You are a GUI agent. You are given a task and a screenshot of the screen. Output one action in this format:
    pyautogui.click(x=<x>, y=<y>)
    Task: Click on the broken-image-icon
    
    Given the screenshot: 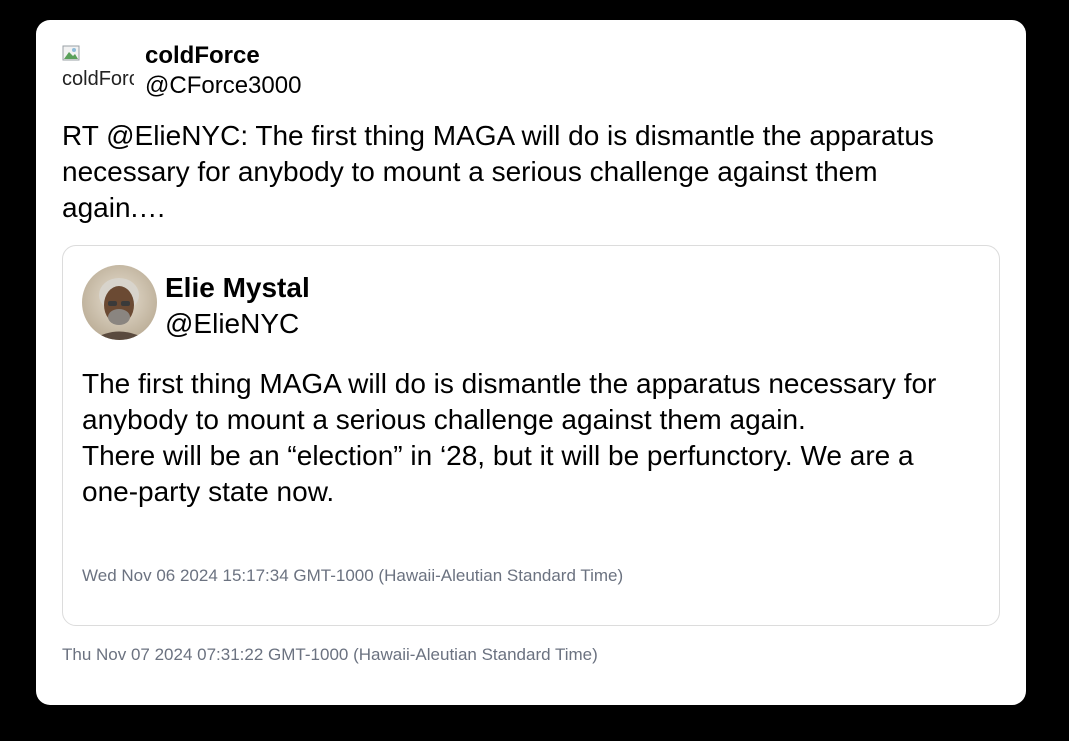 What is the action you would take?
    pyautogui.click(x=71, y=53)
    